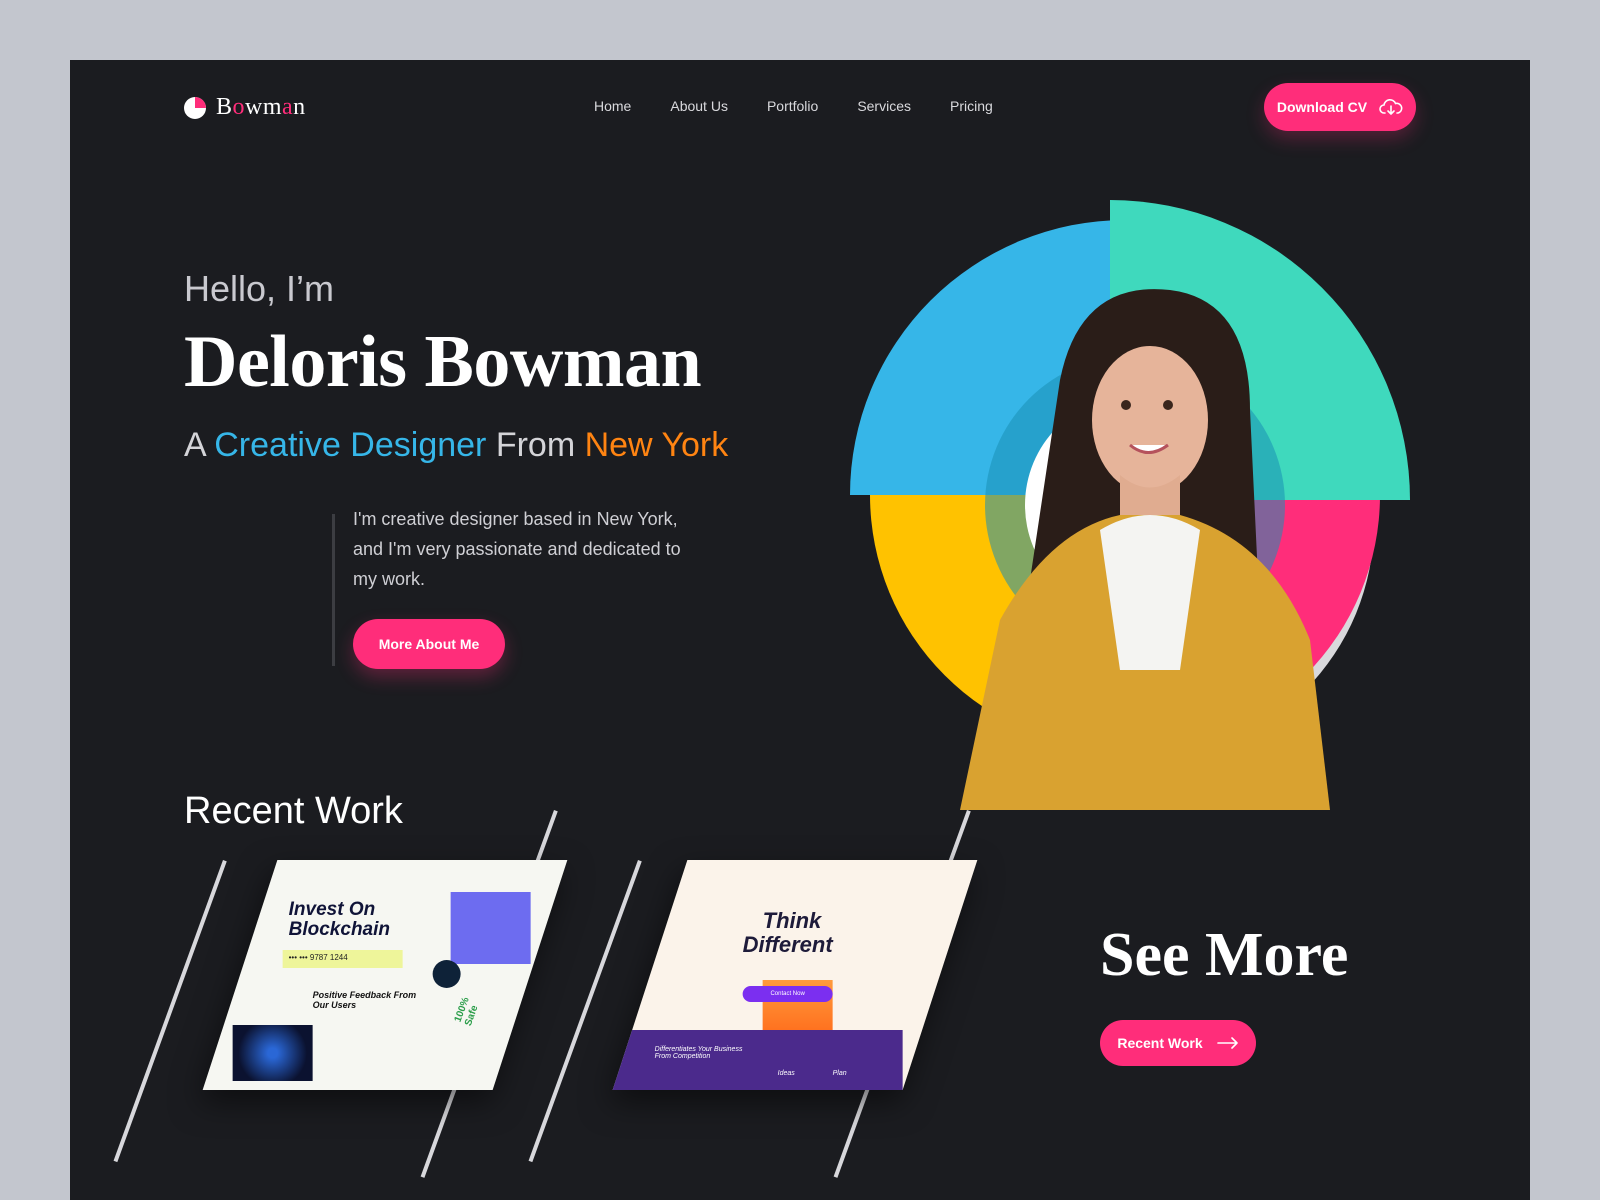 The width and height of the screenshot is (1600, 1200). I want to click on nav-portfolio: Portfolio, so click(792, 106).